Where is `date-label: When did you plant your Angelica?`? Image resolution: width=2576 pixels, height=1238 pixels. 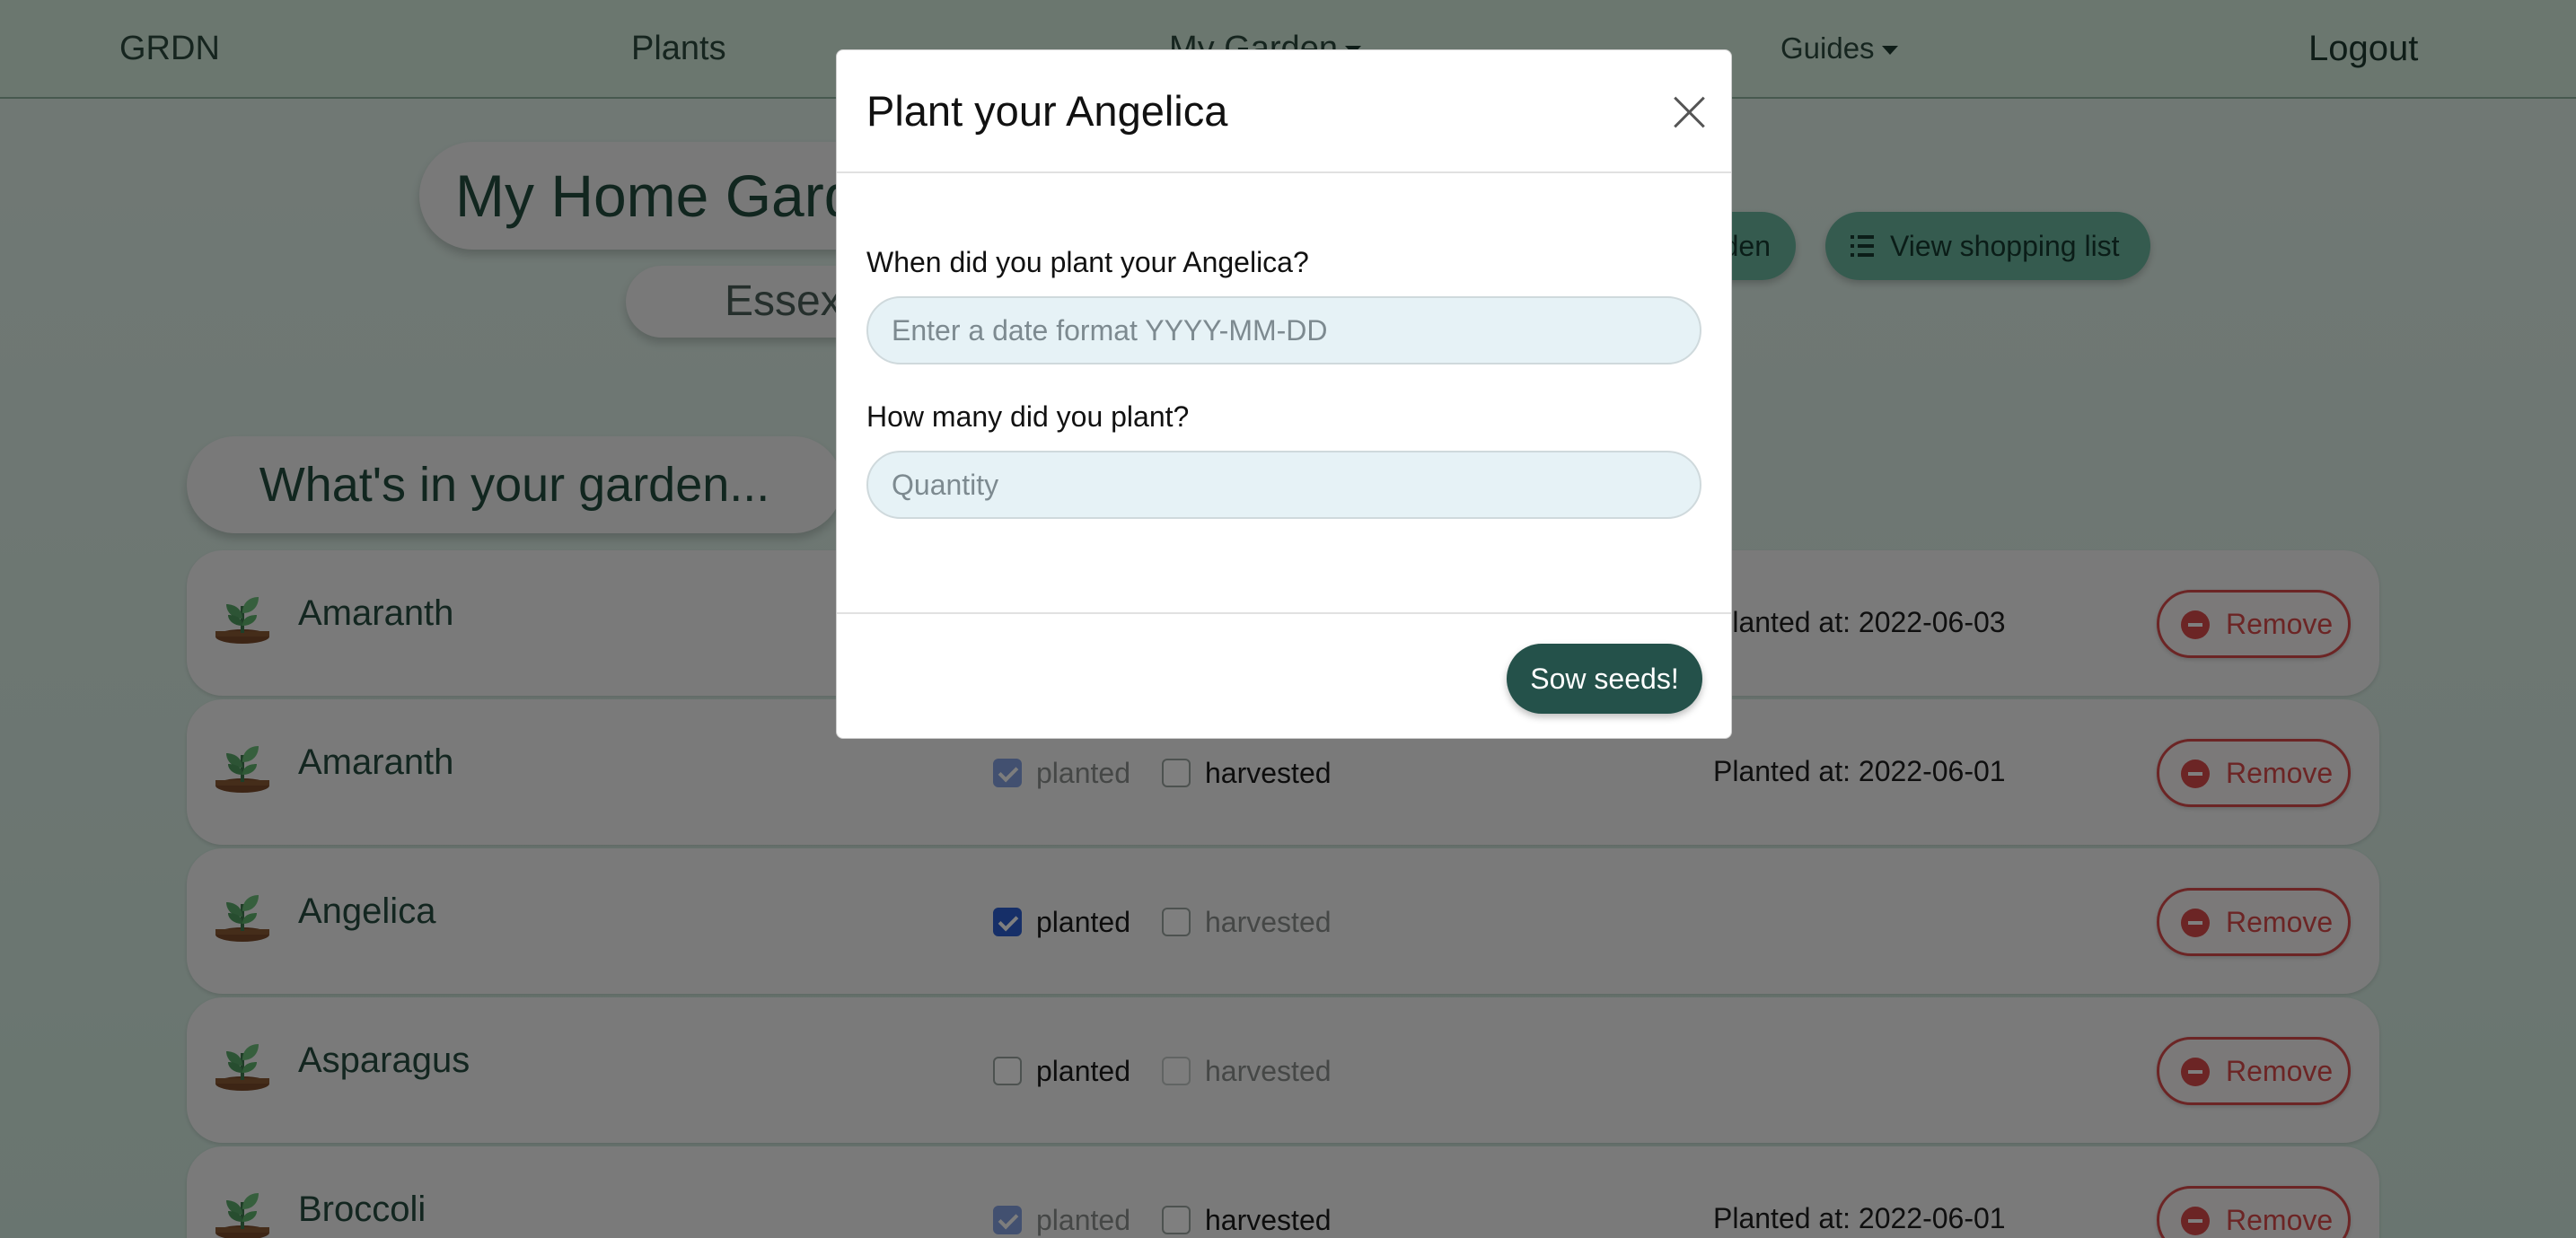
date-label: When did you plant your Angelica? is located at coordinates (1087, 262).